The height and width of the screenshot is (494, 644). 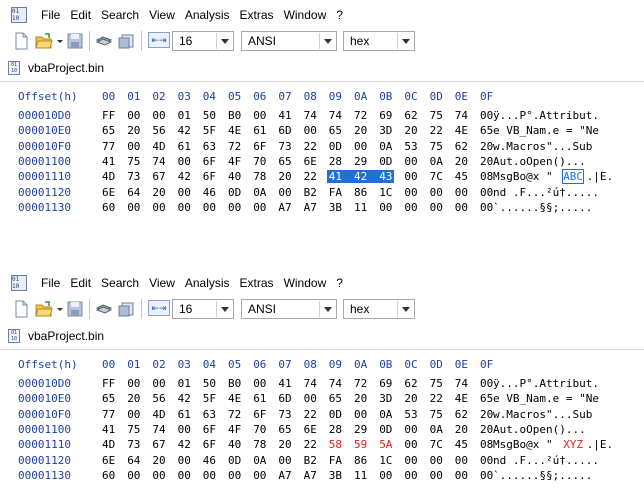 I want to click on hex-byte: 72, so click(x=234, y=146).